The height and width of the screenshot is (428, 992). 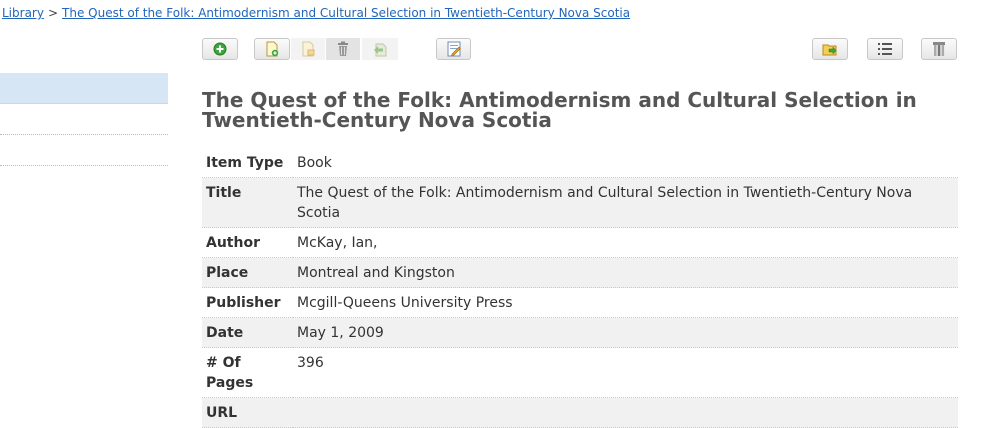 What do you see at coordinates (247, 202) in the screenshot?
I see `field-label: Title` at bounding box center [247, 202].